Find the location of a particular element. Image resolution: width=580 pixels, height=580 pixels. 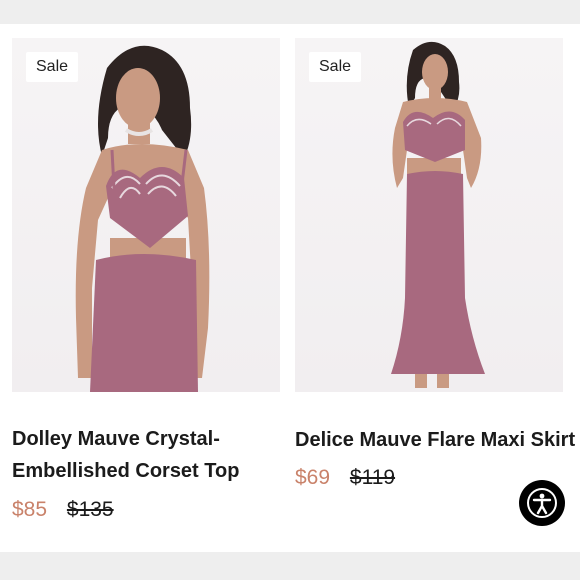

price-row: $85 $135 is located at coordinates (63, 510).